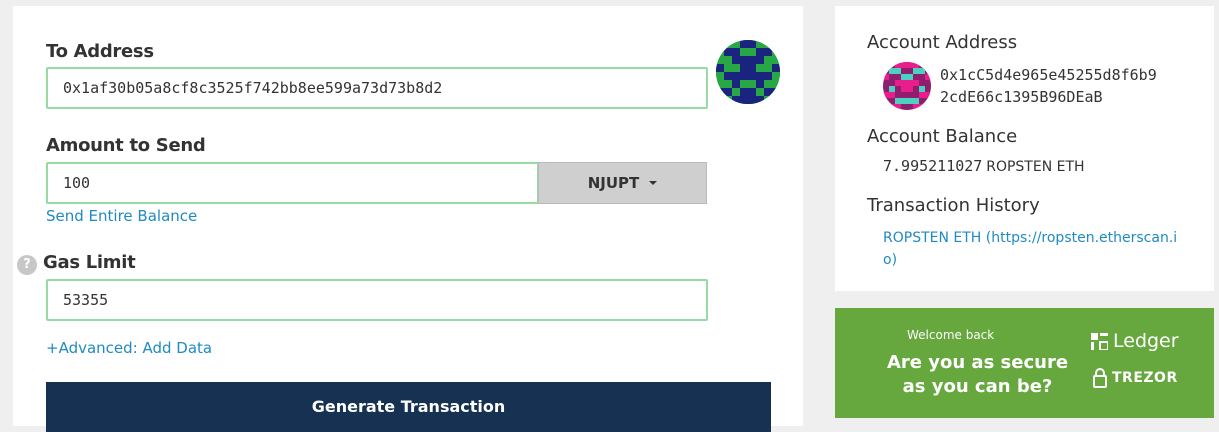 The width and height of the screenshot is (1219, 432). I want to click on account-address-line-1: 0x1cC5d4e965e45255d8f6b9, so click(1048, 75).